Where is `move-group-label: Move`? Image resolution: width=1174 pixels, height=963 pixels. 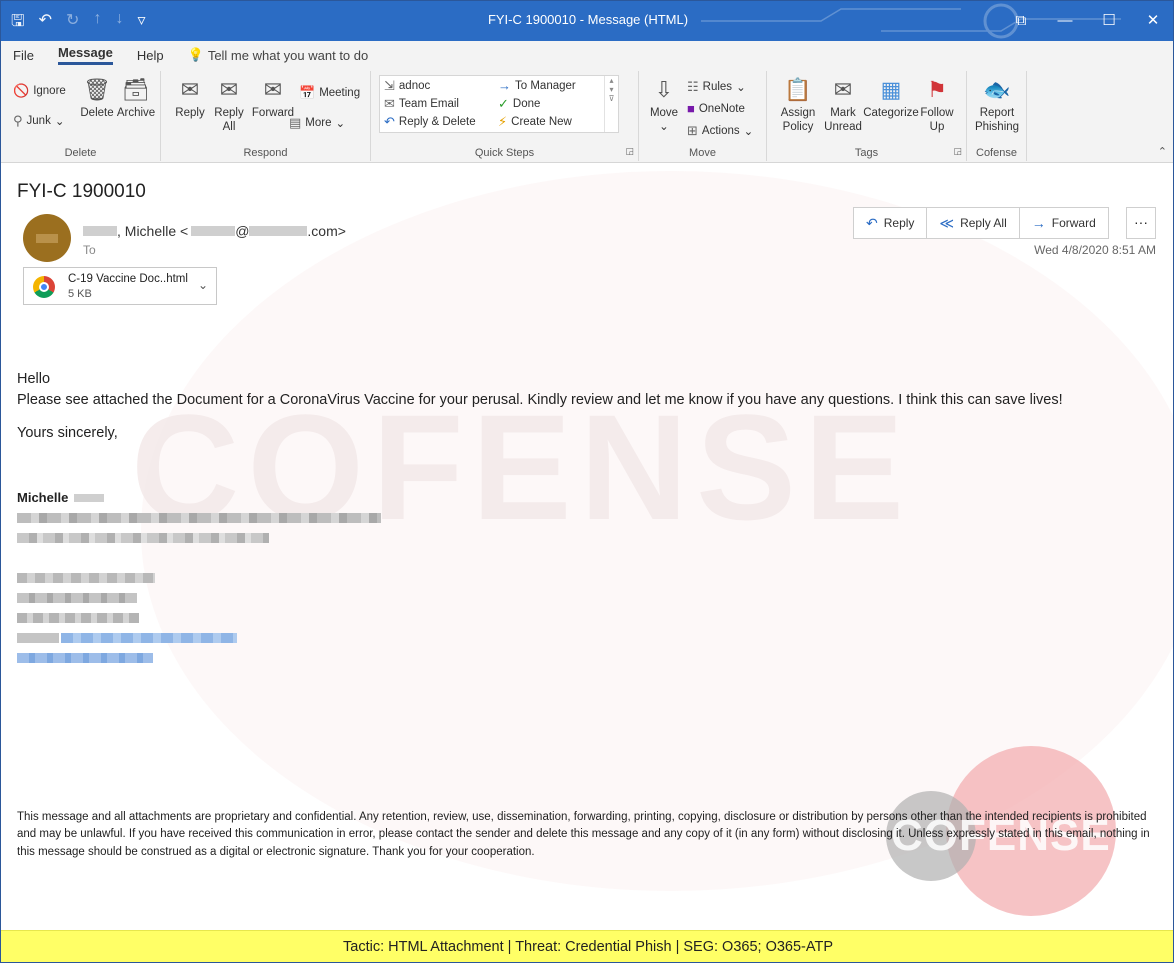
move-group-label: Move is located at coordinates (702, 153).